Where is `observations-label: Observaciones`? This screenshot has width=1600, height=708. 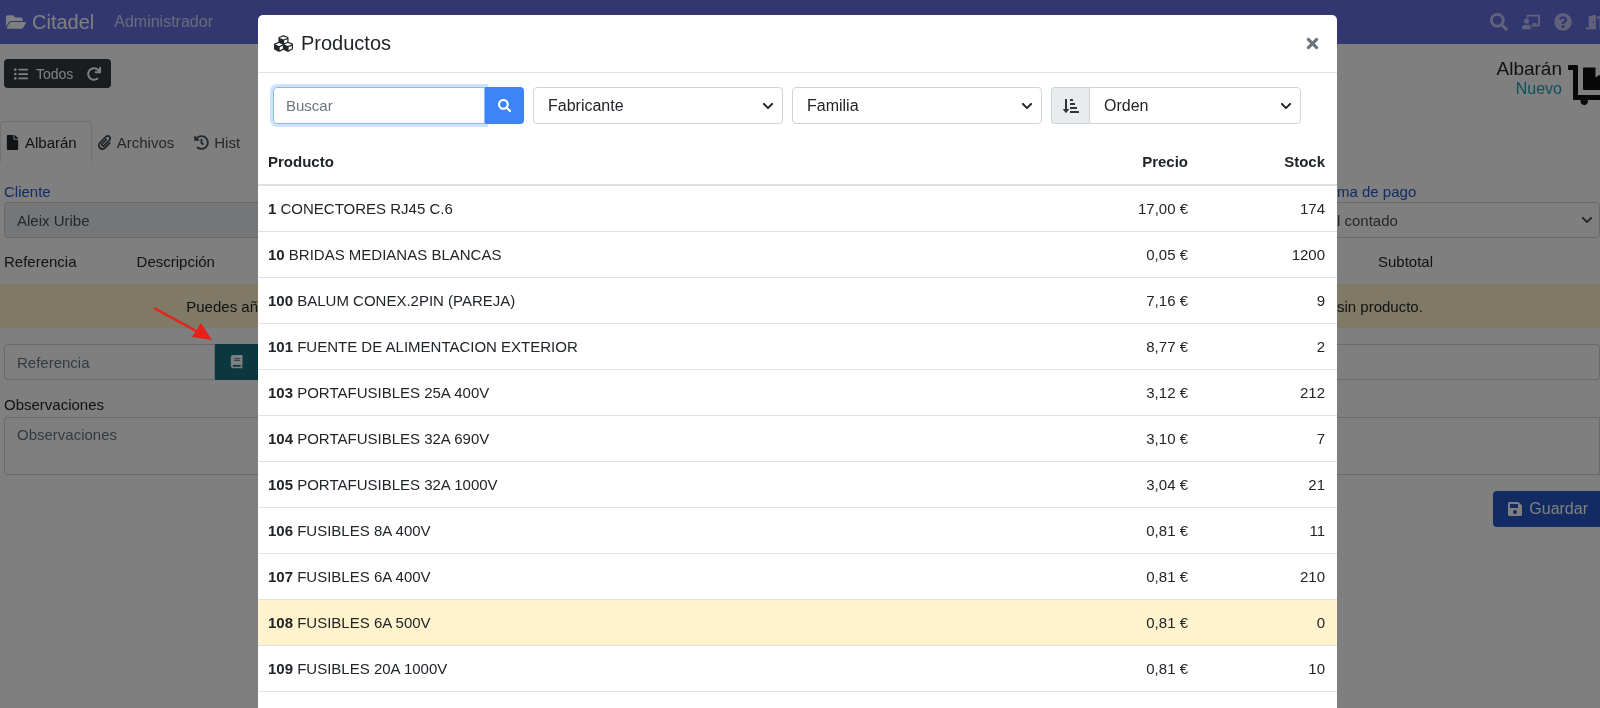 observations-label: Observaciones is located at coordinates (54, 404).